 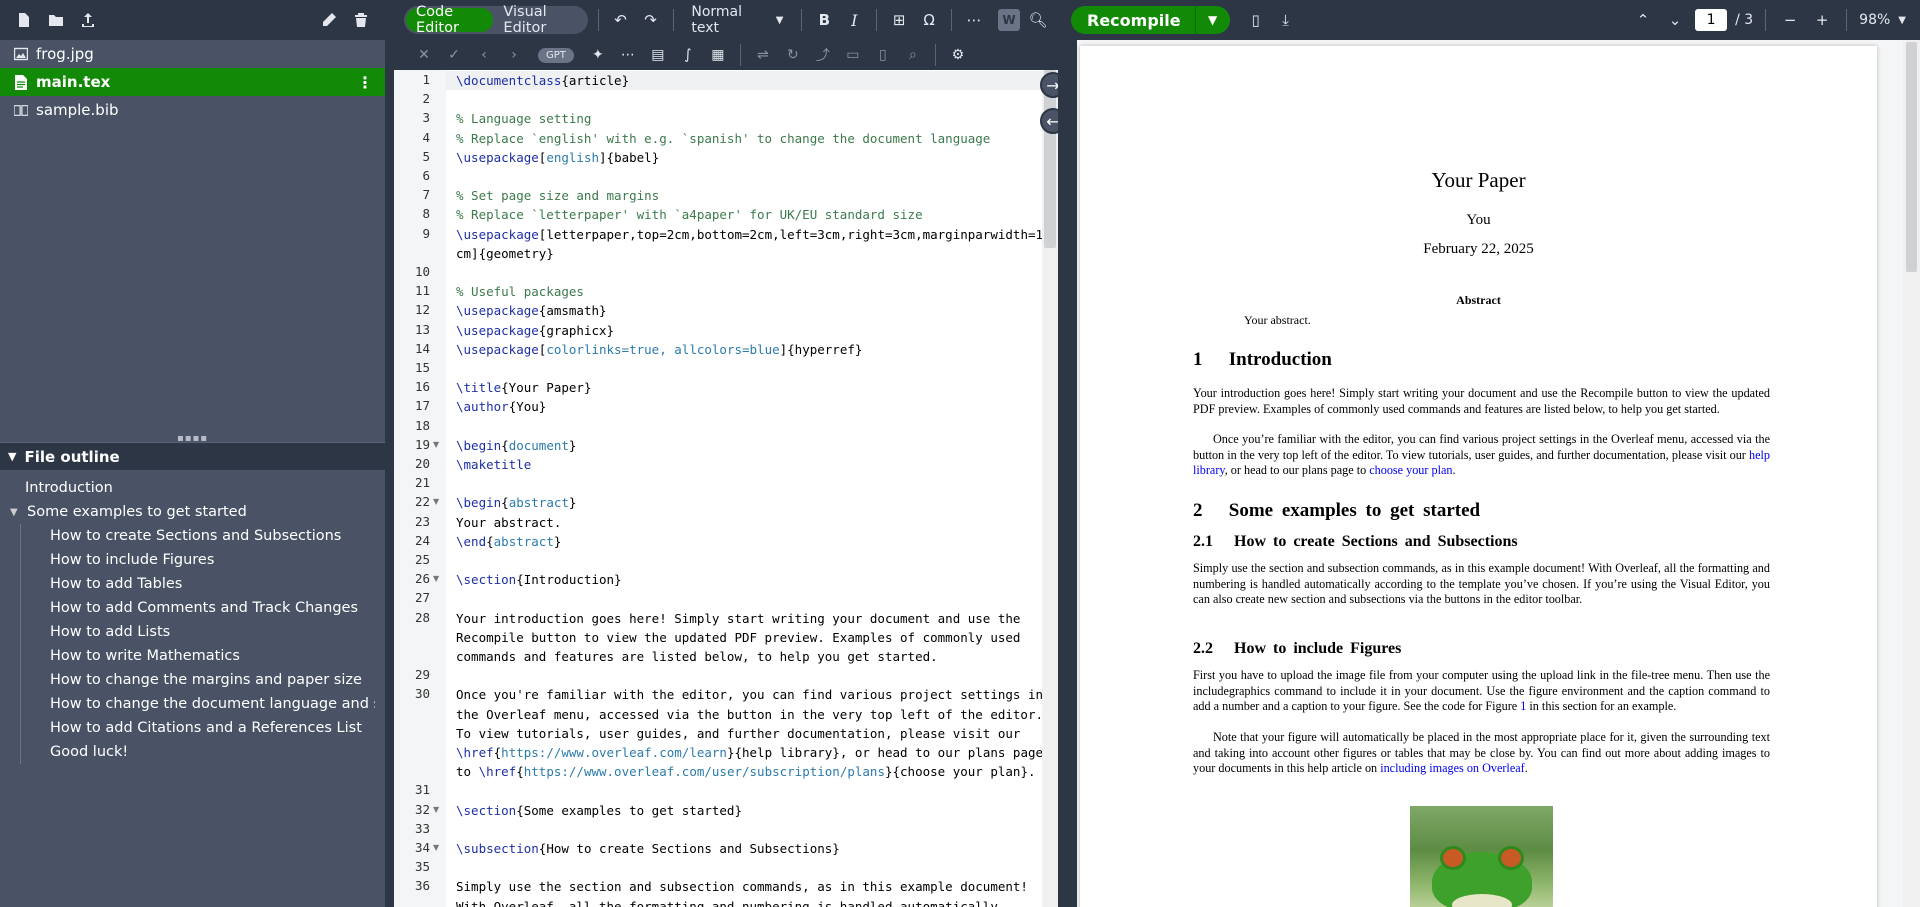 What do you see at coordinates (450, 20) in the screenshot?
I see `code-editor-toggle: Code Editor` at bounding box center [450, 20].